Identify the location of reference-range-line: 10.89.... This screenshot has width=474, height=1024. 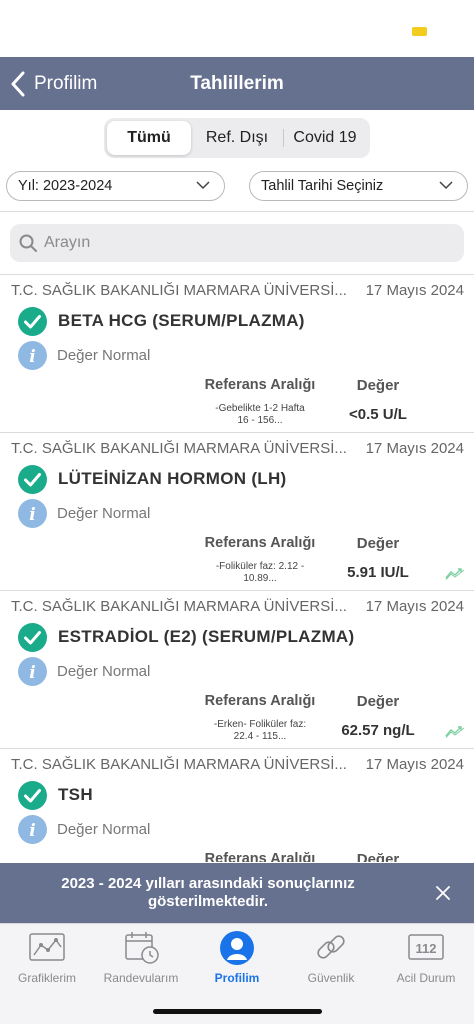
(260, 578).